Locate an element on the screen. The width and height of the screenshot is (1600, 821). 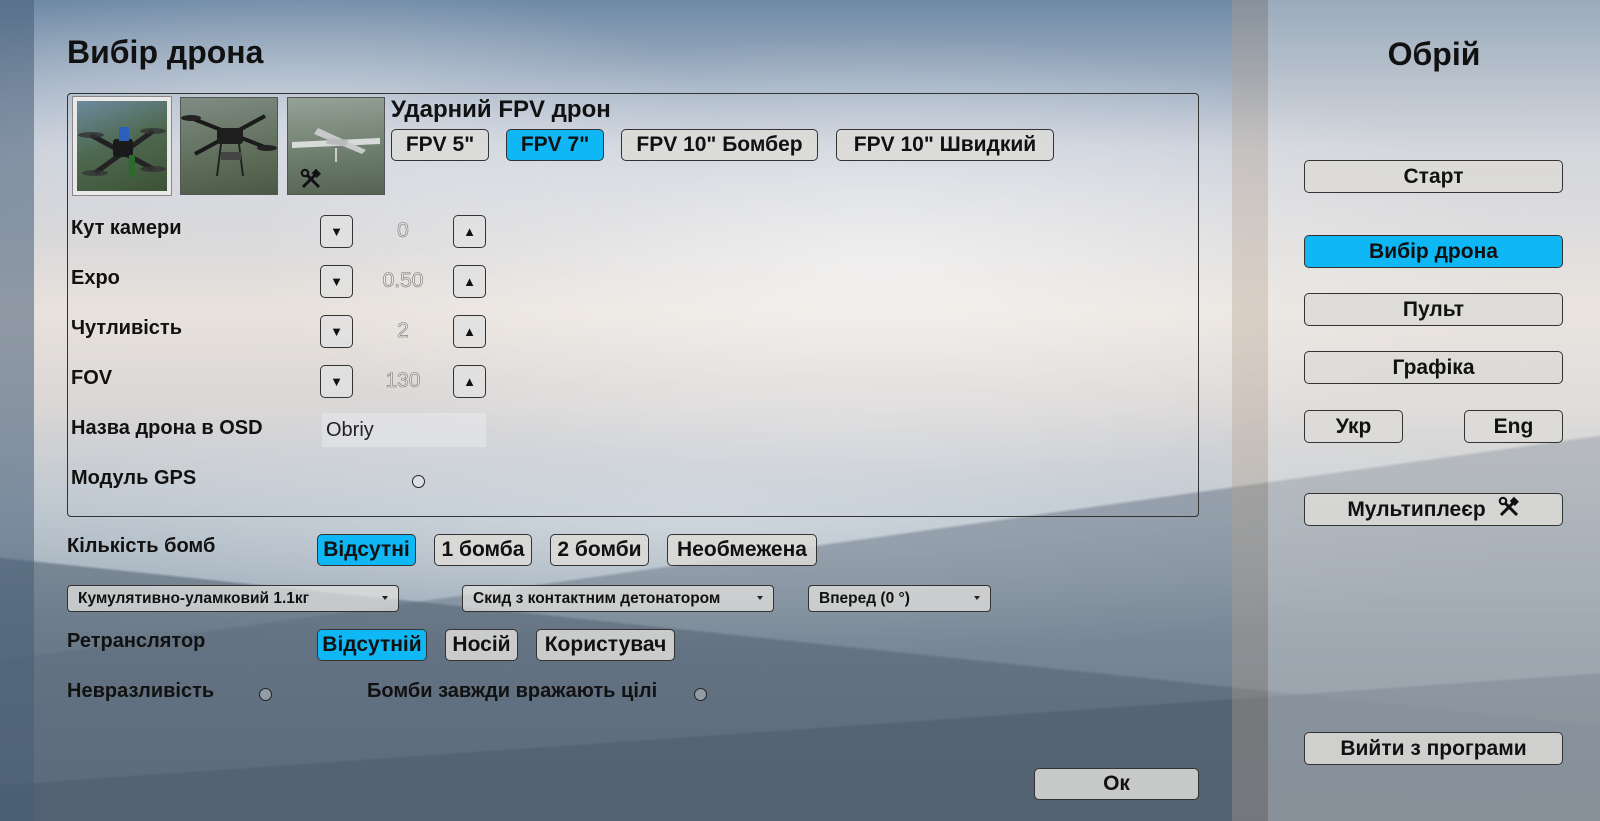
multiplayer-button: Мультиплеєр is located at coordinates (1433, 509).